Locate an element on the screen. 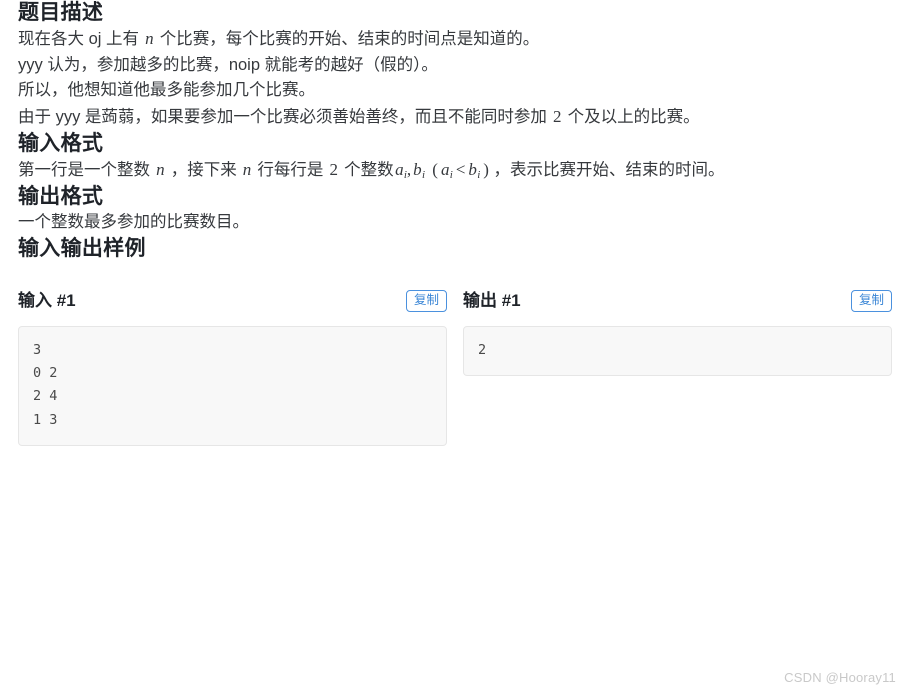 The width and height of the screenshot is (910, 691). heading-input-format: 输入格式 is located at coordinates (61, 143).